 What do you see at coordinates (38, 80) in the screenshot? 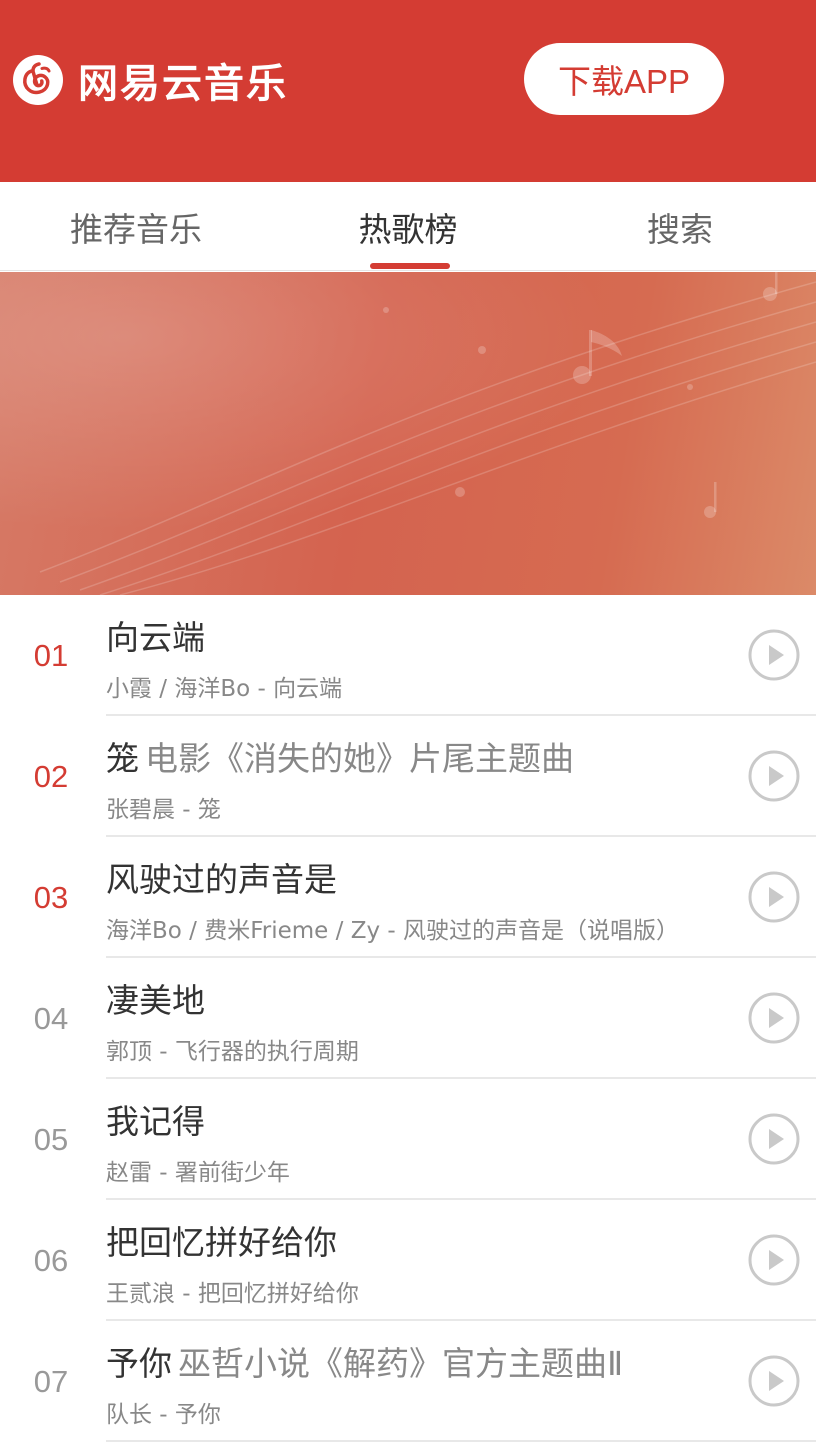
I see `netease-music-logo-icon` at bounding box center [38, 80].